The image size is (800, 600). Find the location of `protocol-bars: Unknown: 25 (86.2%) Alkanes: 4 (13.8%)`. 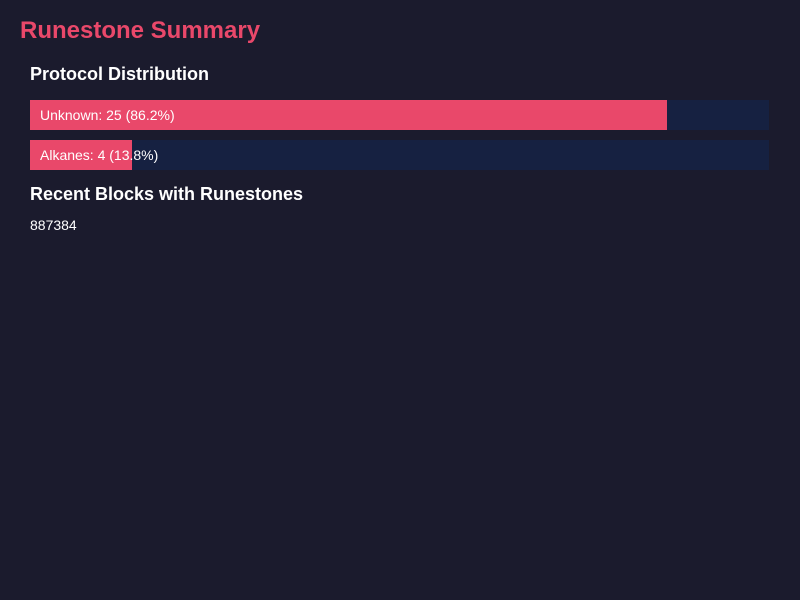

protocol-bars: Unknown: 25 (86.2%) Alkanes: 4 (13.8%) is located at coordinates (400, 135).